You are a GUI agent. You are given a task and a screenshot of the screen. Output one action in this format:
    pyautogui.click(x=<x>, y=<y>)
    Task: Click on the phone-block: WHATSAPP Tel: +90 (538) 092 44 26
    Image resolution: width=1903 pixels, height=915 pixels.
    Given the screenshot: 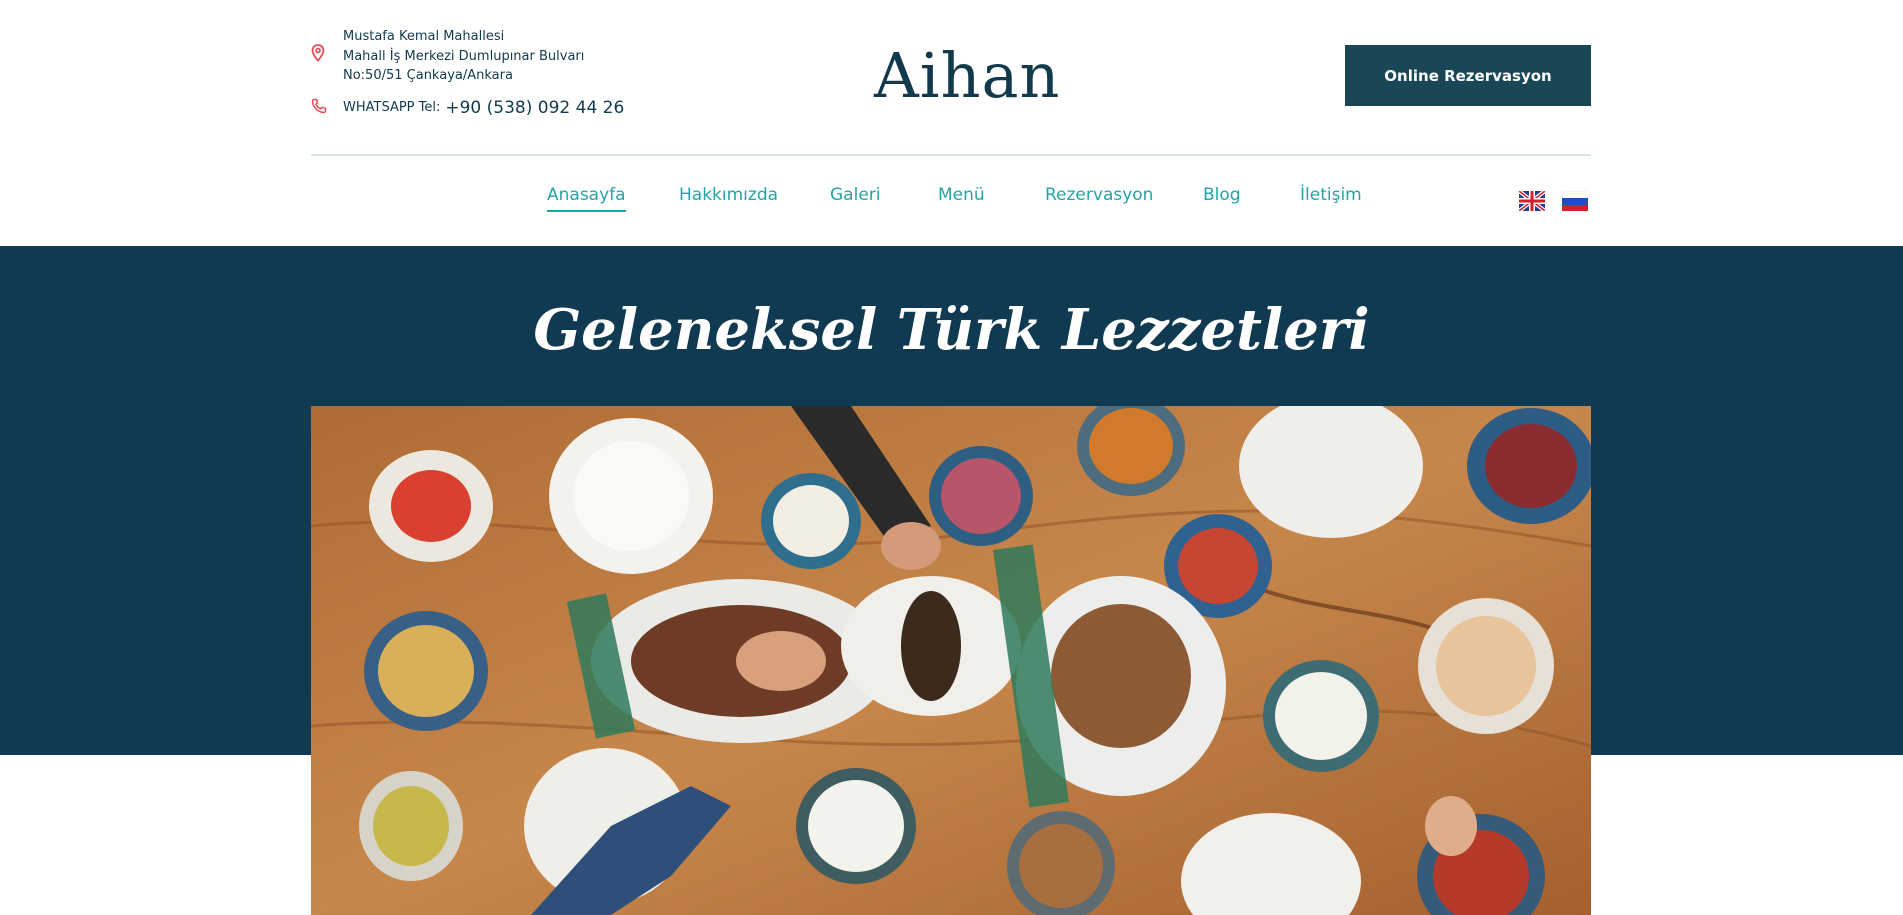 What is the action you would take?
    pyautogui.click(x=471, y=108)
    